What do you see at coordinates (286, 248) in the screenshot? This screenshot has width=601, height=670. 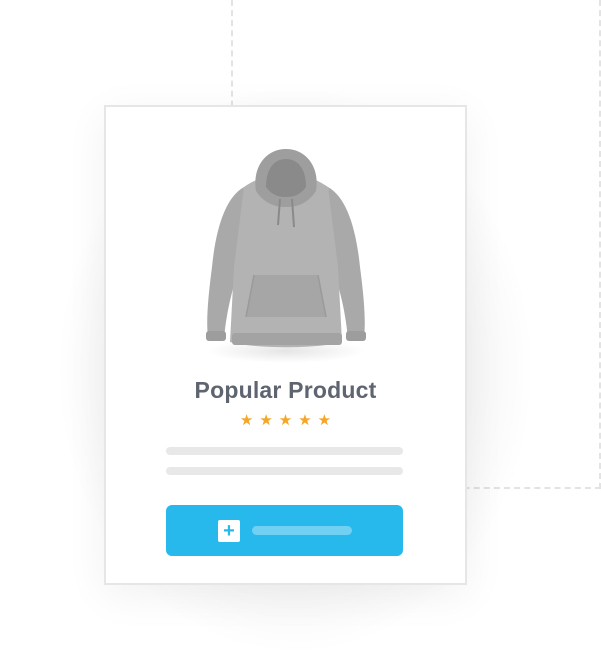 I see `hoodie-image` at bounding box center [286, 248].